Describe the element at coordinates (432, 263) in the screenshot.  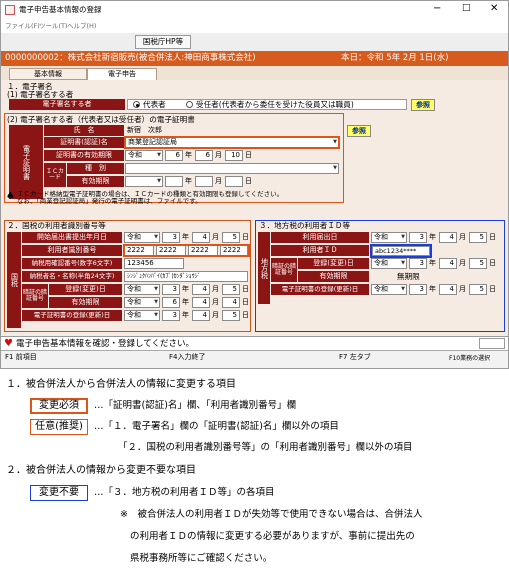
I see `local-reg-year-unit: 年` at that location.